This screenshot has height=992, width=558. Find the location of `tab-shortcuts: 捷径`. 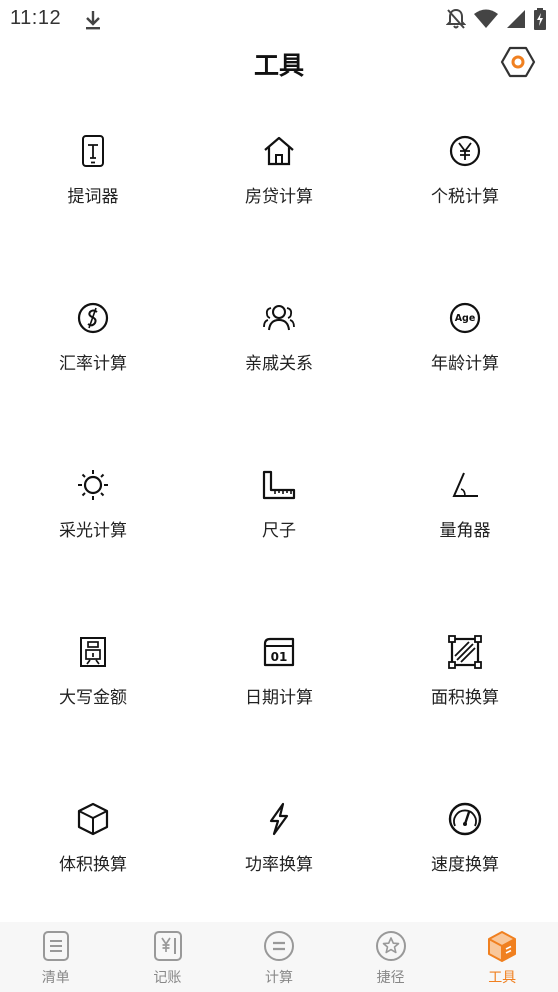

tab-shortcuts: 捷径 is located at coordinates (391, 957).